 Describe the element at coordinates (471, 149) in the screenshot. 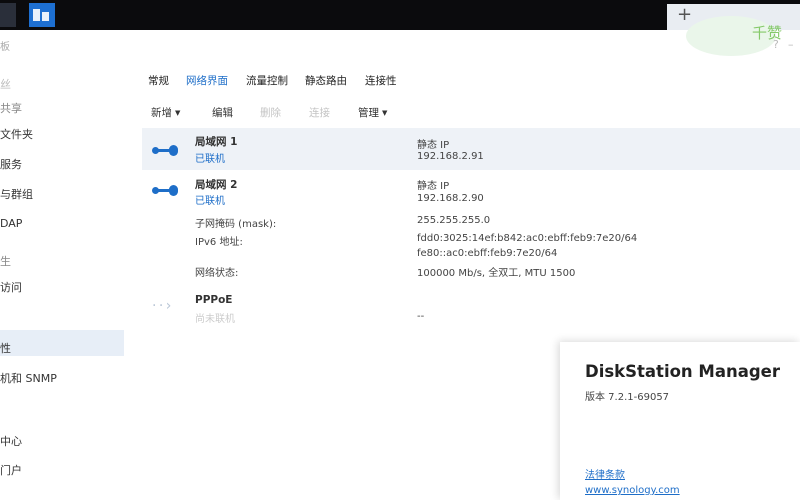

I see `interface-row-lan1: 局域网 1 已联机 静态 IP 192.168.2.91` at that location.